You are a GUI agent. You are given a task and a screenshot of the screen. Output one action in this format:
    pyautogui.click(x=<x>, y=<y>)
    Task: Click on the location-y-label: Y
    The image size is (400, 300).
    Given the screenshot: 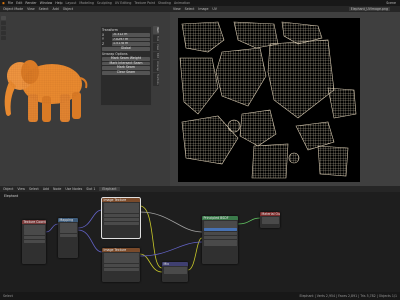 What is the action you would take?
    pyautogui.click(x=103, y=39)
    